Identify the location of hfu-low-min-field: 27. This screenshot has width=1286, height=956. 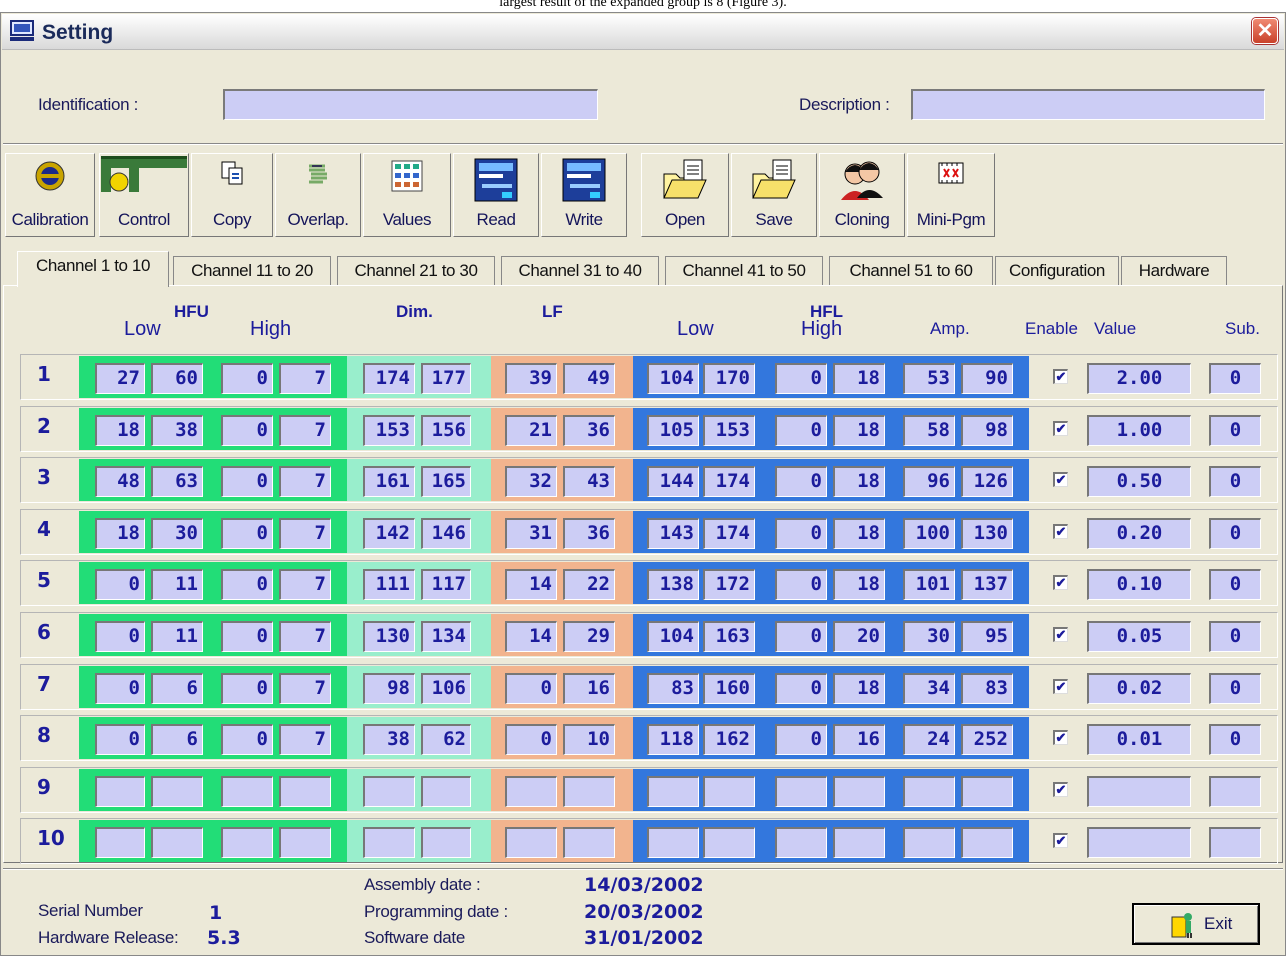
(120, 378).